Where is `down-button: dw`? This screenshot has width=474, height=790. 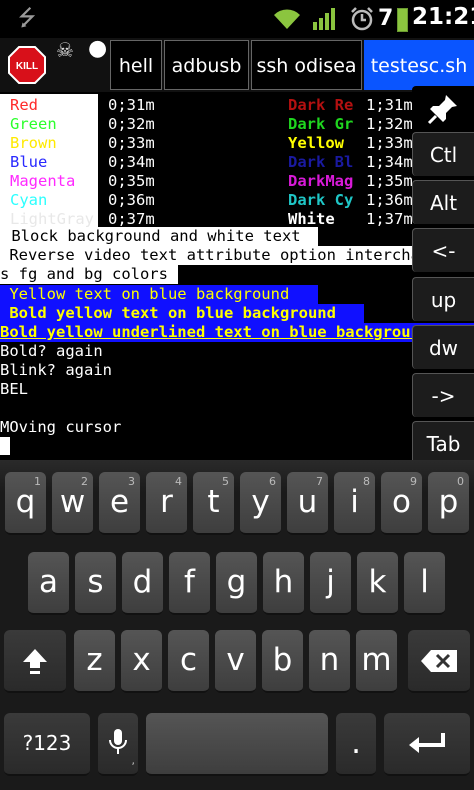
down-button: dw is located at coordinates (443, 347).